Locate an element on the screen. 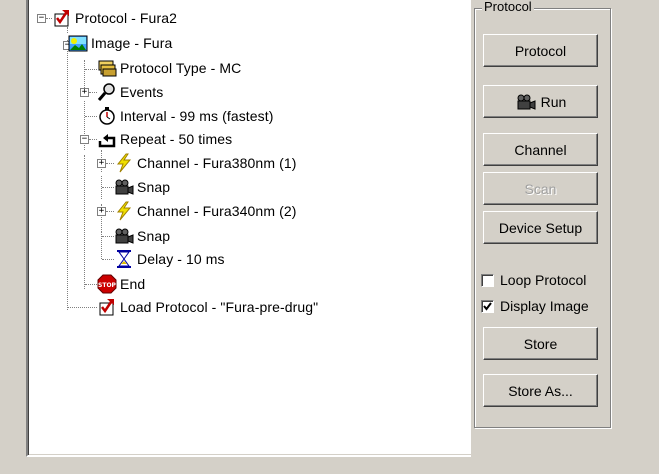 Image resolution: width=659 pixels, height=474 pixels. protocol-button: Protocol is located at coordinates (540, 50).